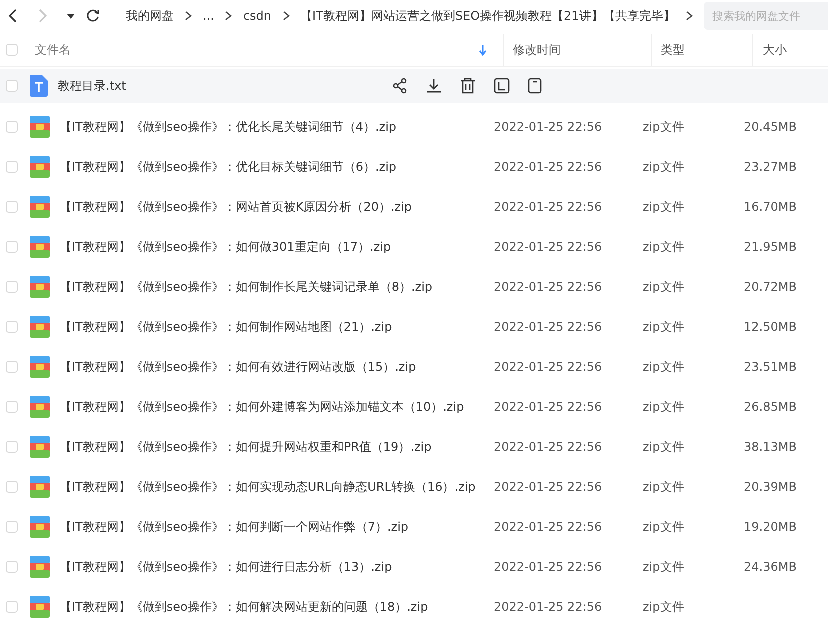 The height and width of the screenshot is (619, 828). Describe the element at coordinates (468, 86) in the screenshot. I see `trash-icon` at that location.